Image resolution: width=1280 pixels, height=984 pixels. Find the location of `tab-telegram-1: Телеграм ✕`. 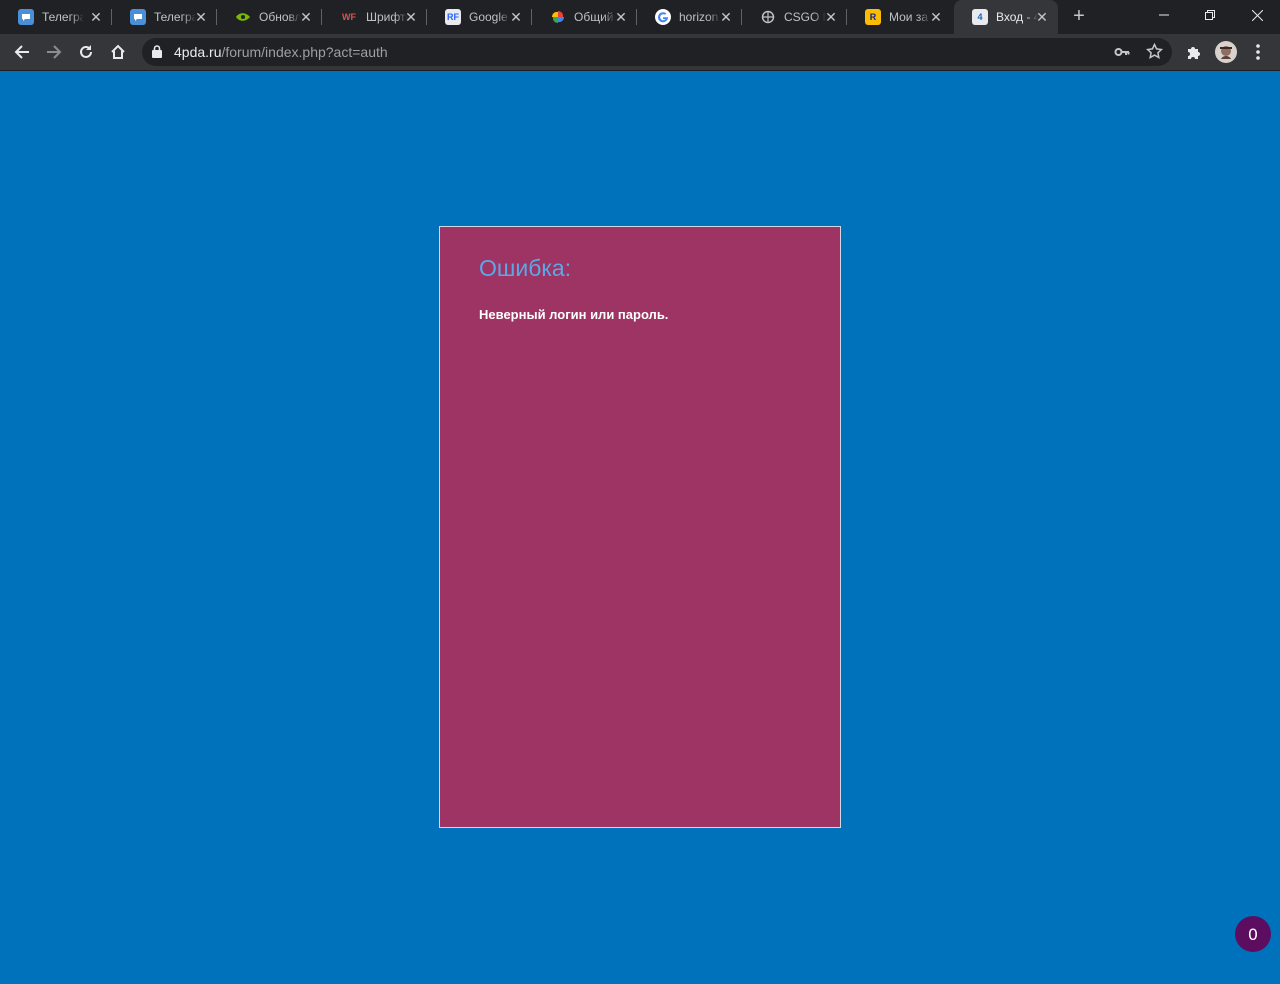

tab-telegram-1: Телеграм ✕ is located at coordinates (56, 17).